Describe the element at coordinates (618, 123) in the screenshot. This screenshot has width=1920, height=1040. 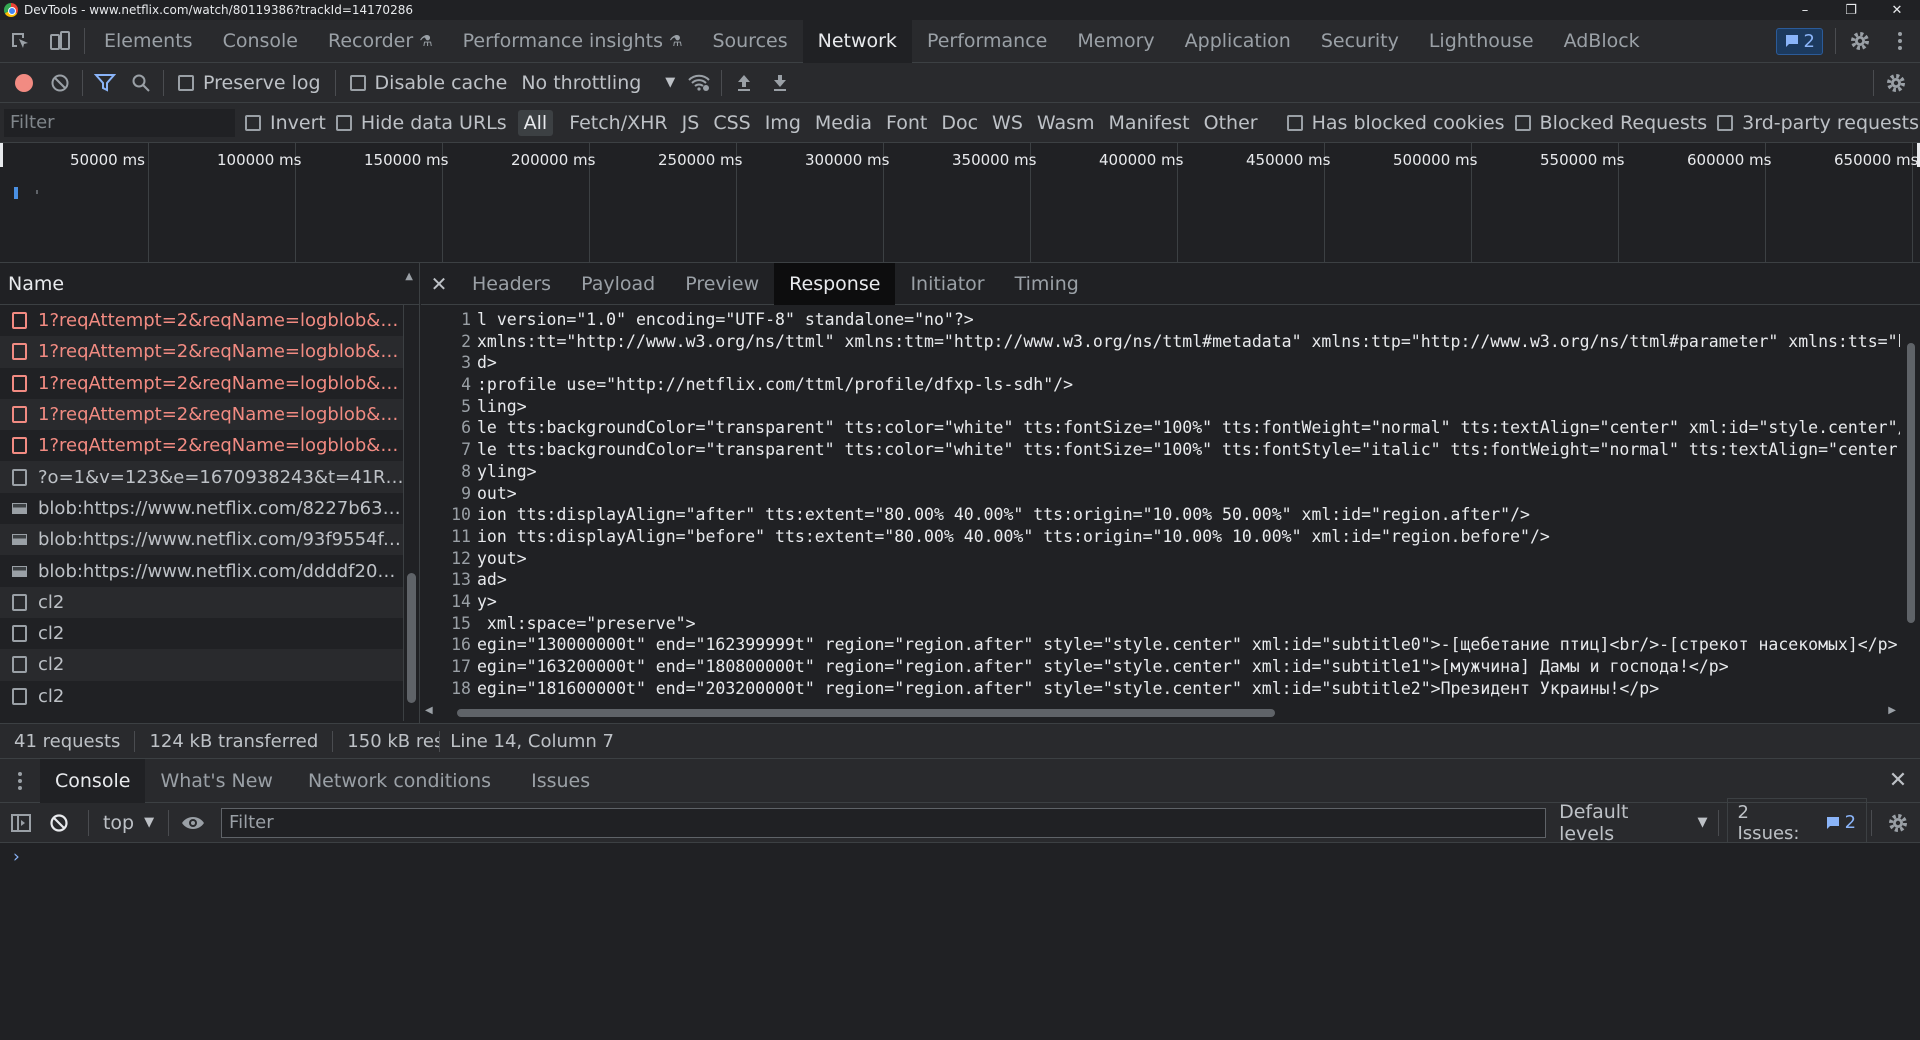
I see `type-filter-fetch-xhr: Fetch/XHR` at that location.